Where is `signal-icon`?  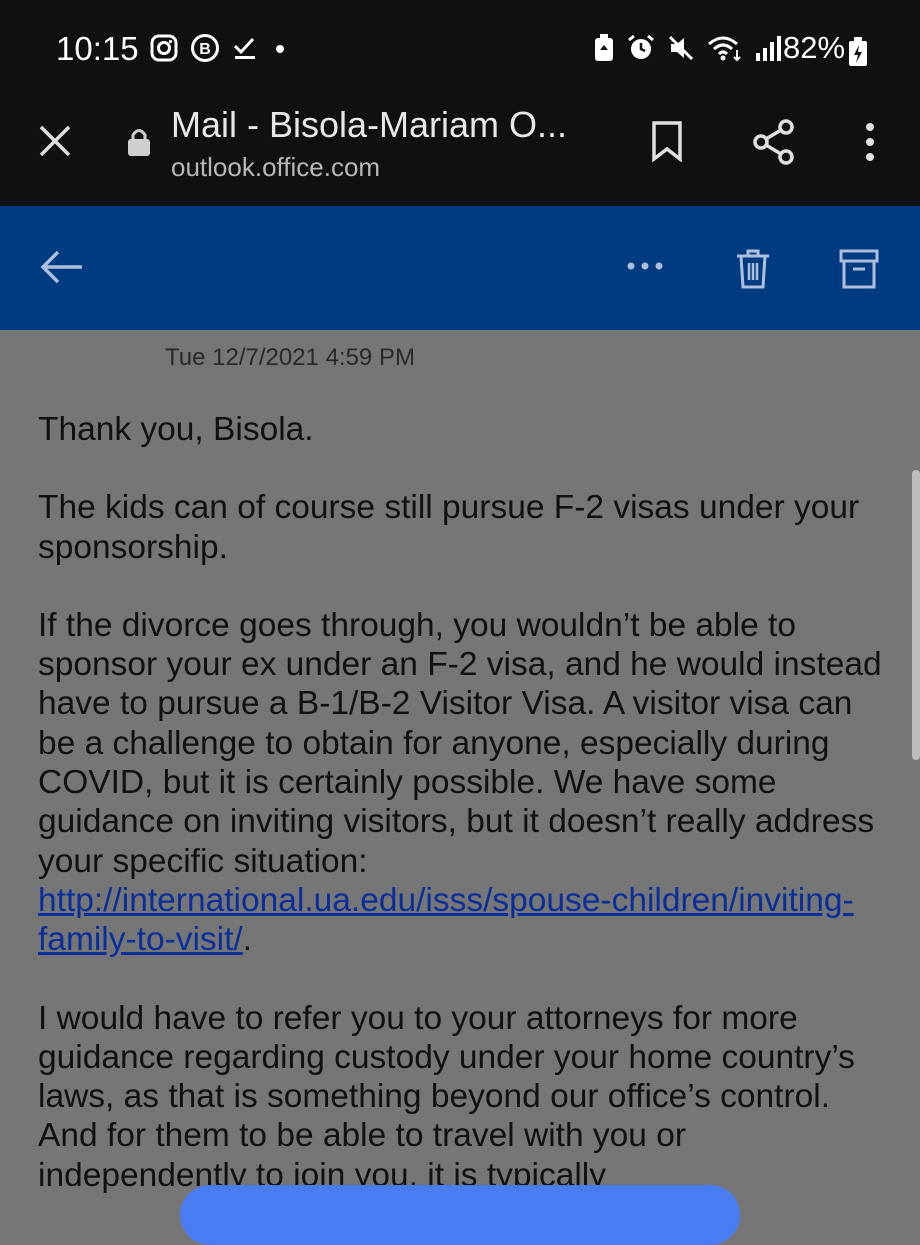 signal-icon is located at coordinates (768, 48).